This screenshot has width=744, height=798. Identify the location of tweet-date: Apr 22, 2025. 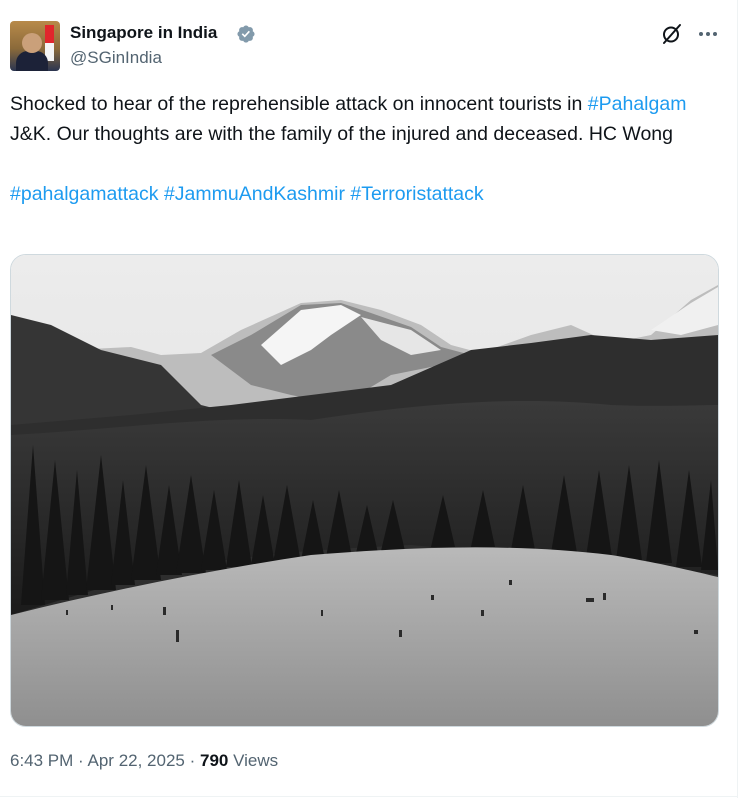
(136, 760).